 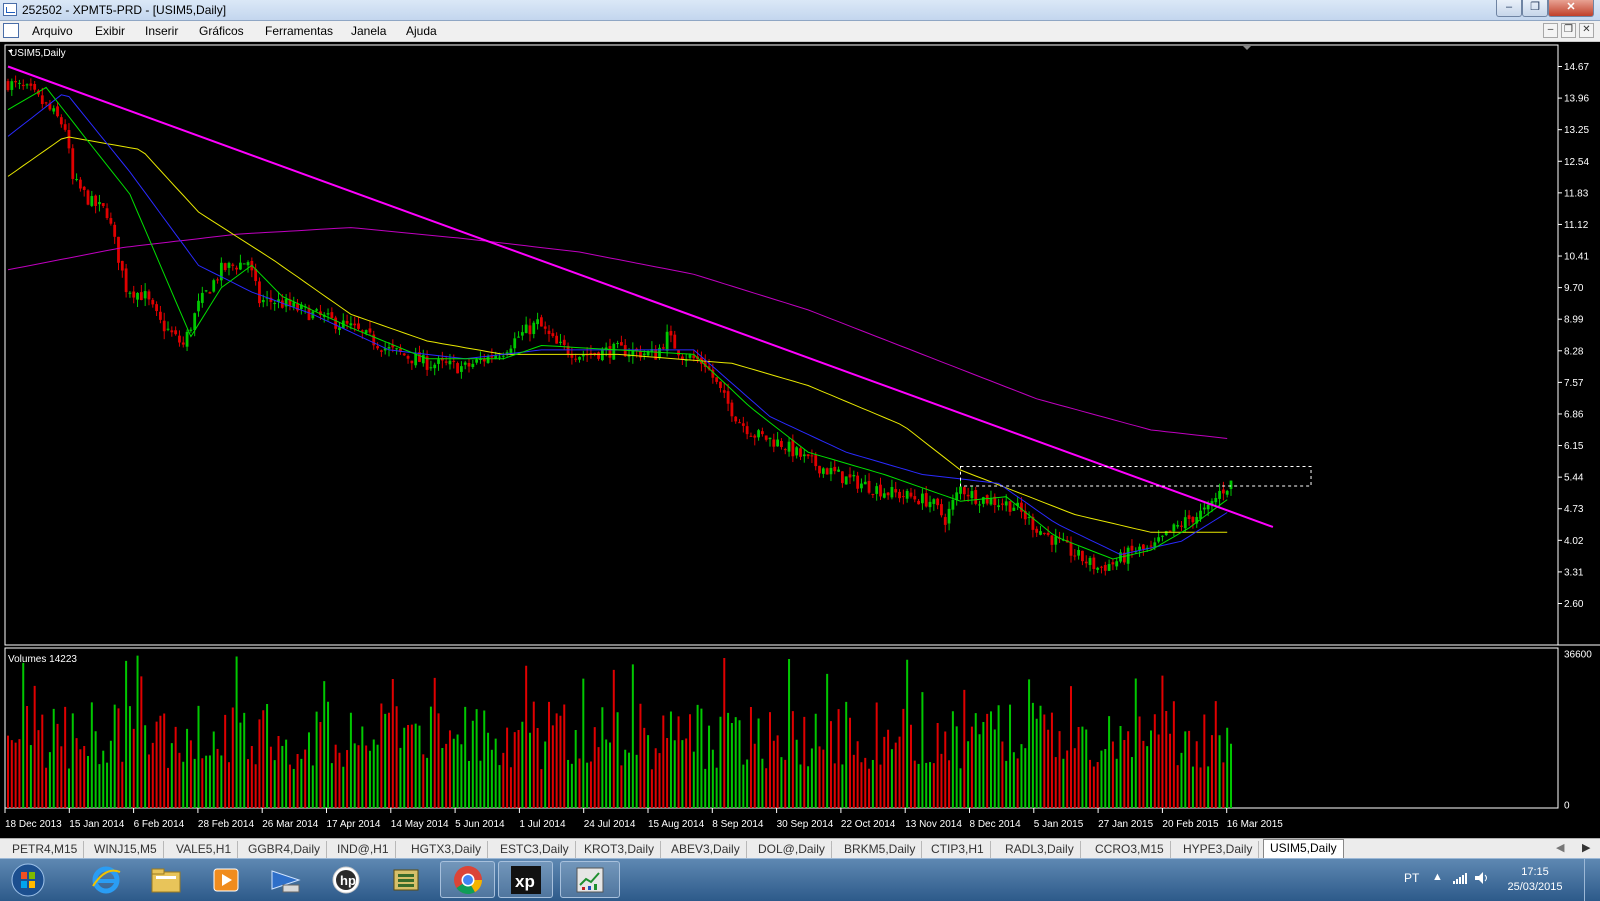 I want to click on taskbar-file-explorer, so click(x=165, y=879).